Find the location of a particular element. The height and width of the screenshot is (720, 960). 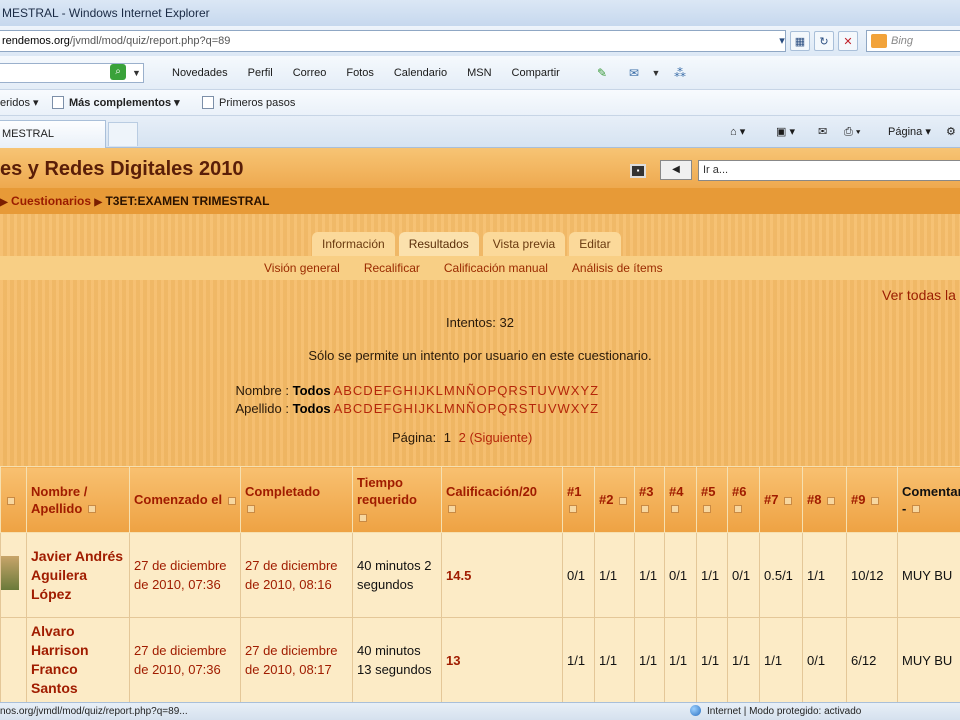

msn-link-novedades: Novedades is located at coordinates (200, 73).